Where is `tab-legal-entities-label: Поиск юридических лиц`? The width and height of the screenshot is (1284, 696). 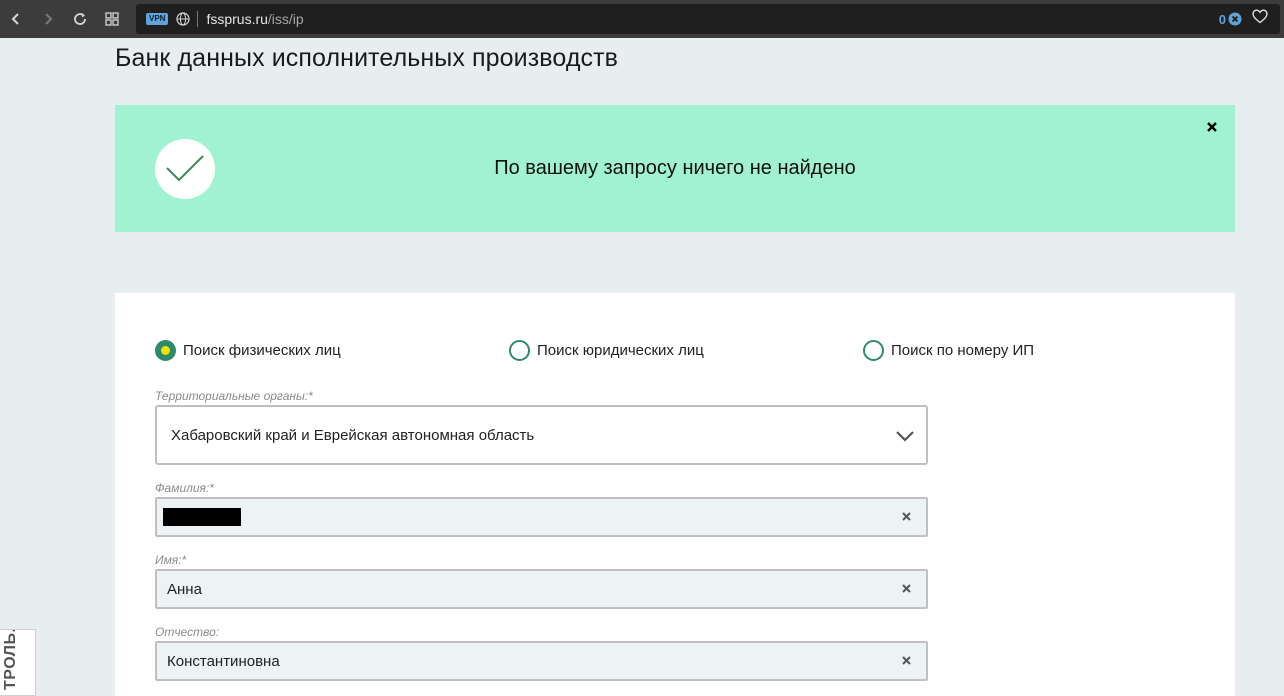 tab-legal-entities-label: Поиск юридических лиц is located at coordinates (620, 350).